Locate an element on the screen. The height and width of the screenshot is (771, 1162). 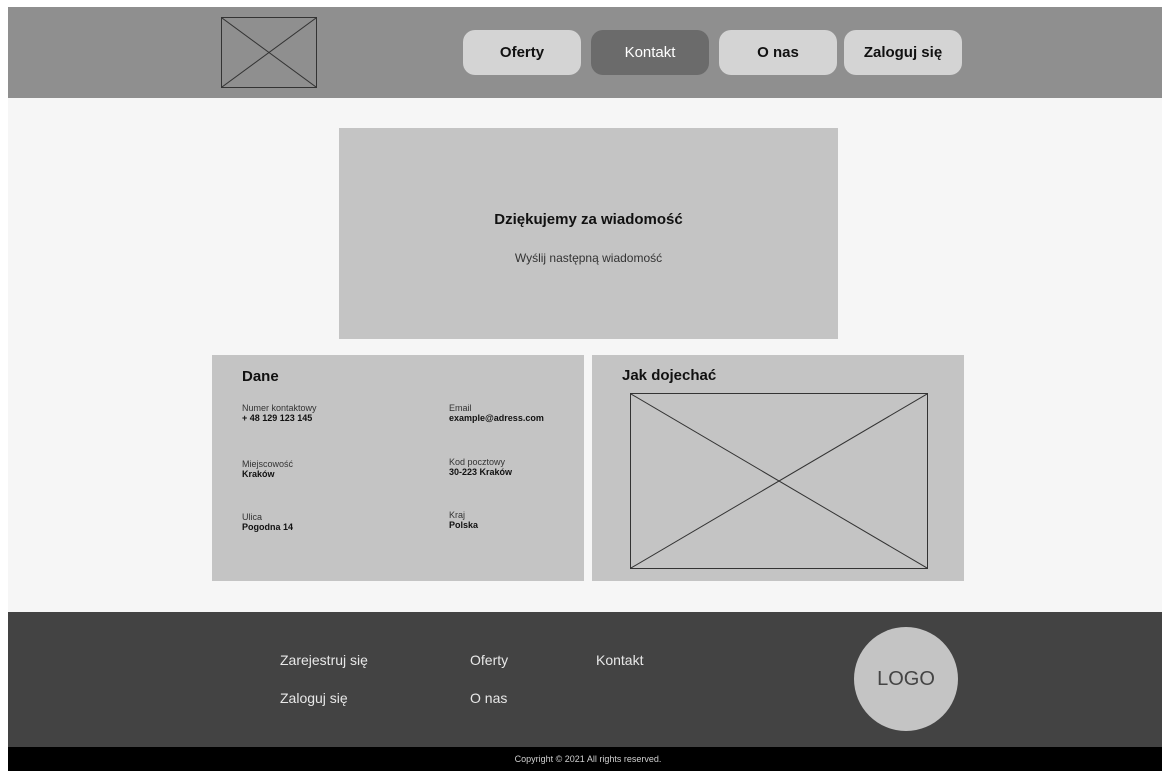
footer-logo: LOGO is located at coordinates (906, 679).